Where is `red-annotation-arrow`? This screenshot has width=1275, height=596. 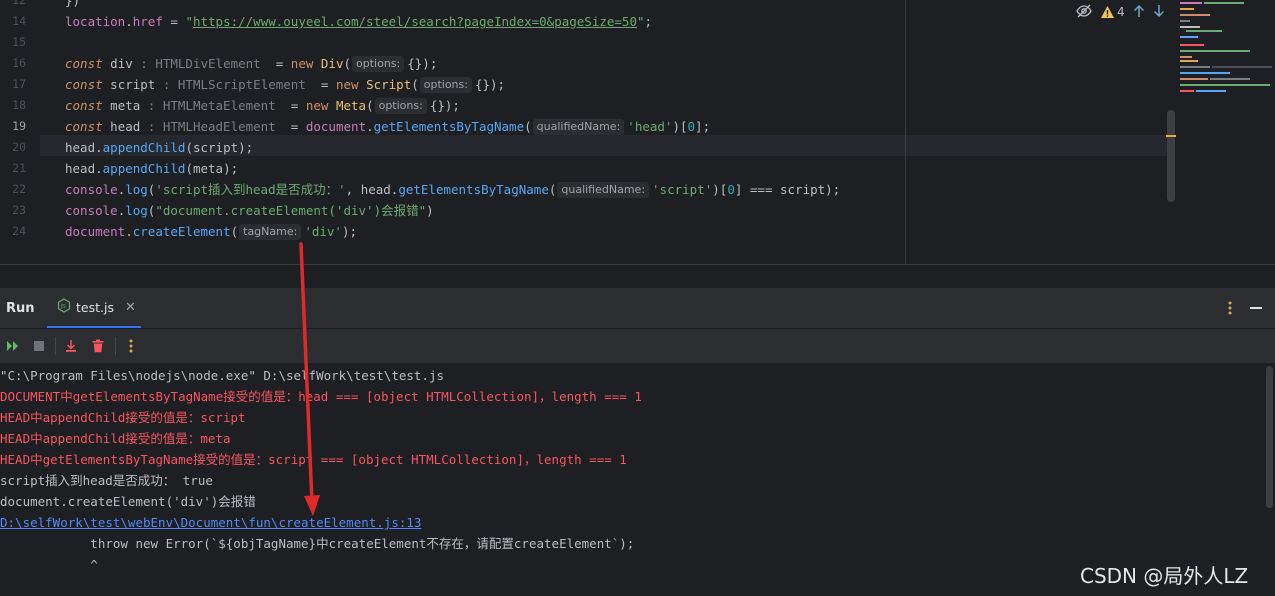
red-annotation-arrow is located at coordinates (309, 379).